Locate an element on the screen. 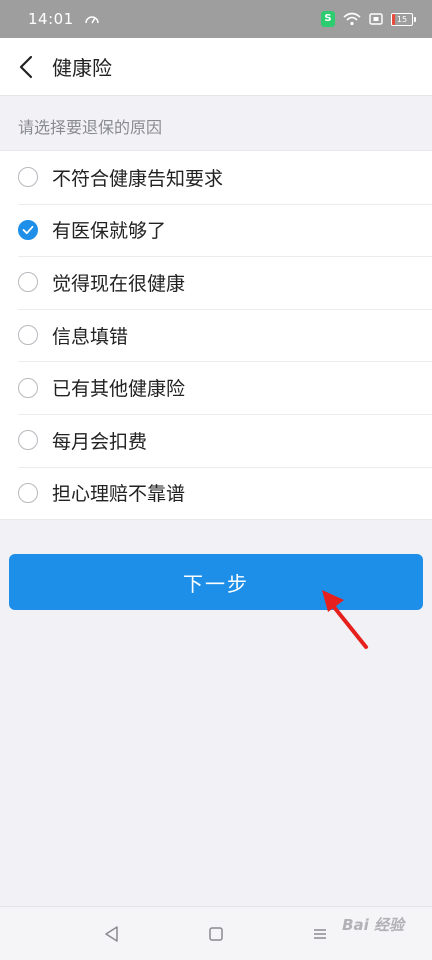 The height and width of the screenshot is (960, 432). option-label: 有医保就够了 is located at coordinates (109, 231).